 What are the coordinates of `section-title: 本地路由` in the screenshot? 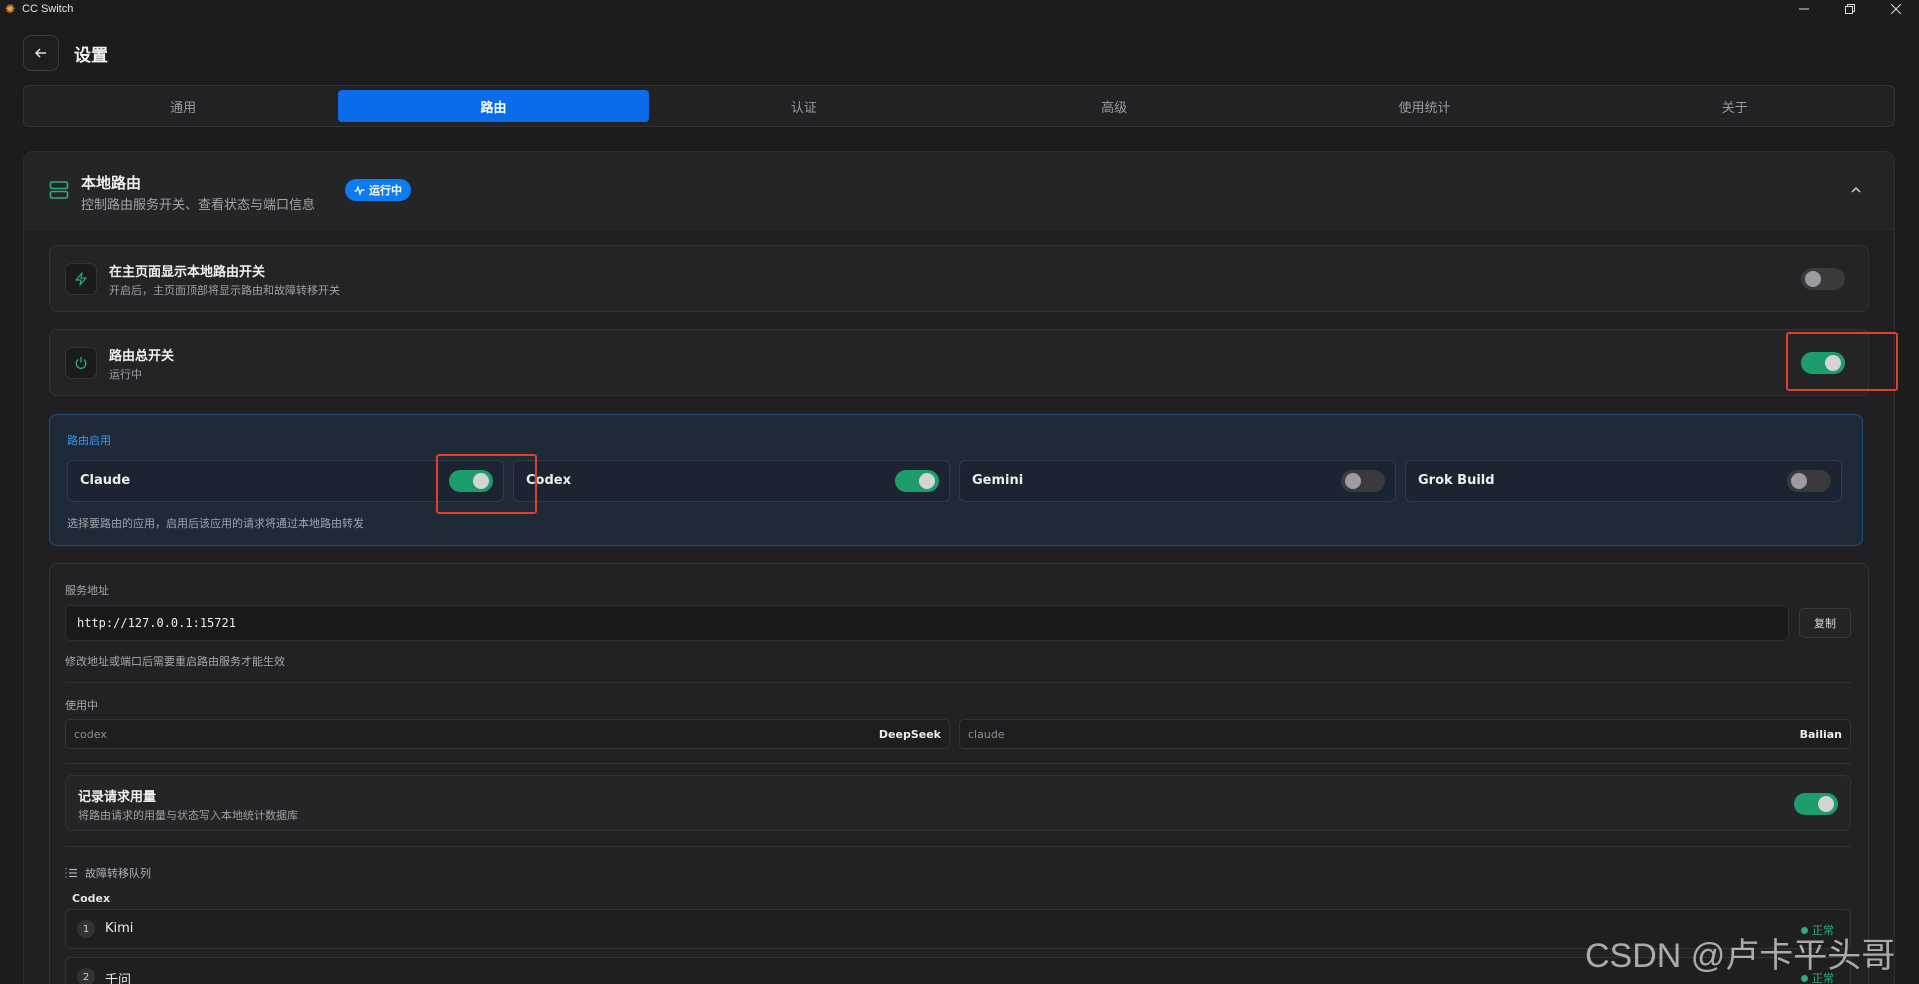 It's located at (111, 183).